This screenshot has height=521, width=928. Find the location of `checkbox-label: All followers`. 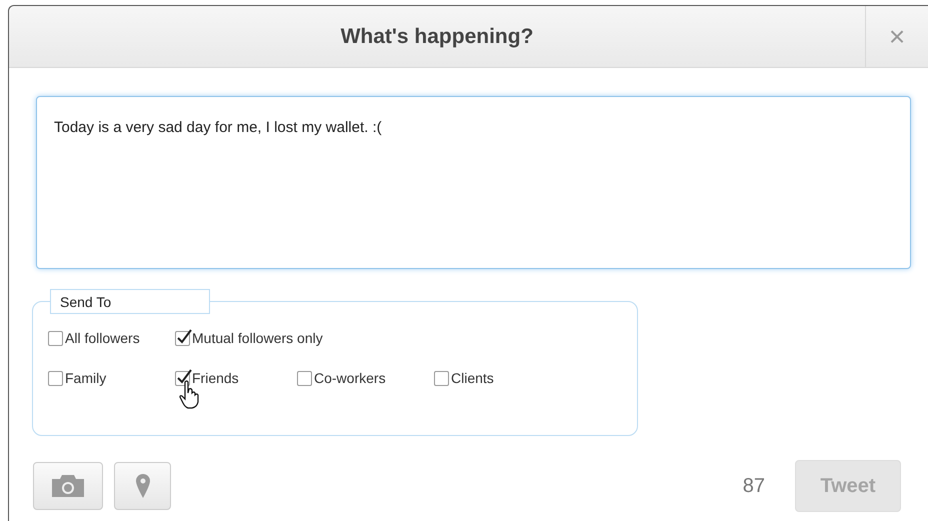

checkbox-label: All followers is located at coordinates (102, 338).